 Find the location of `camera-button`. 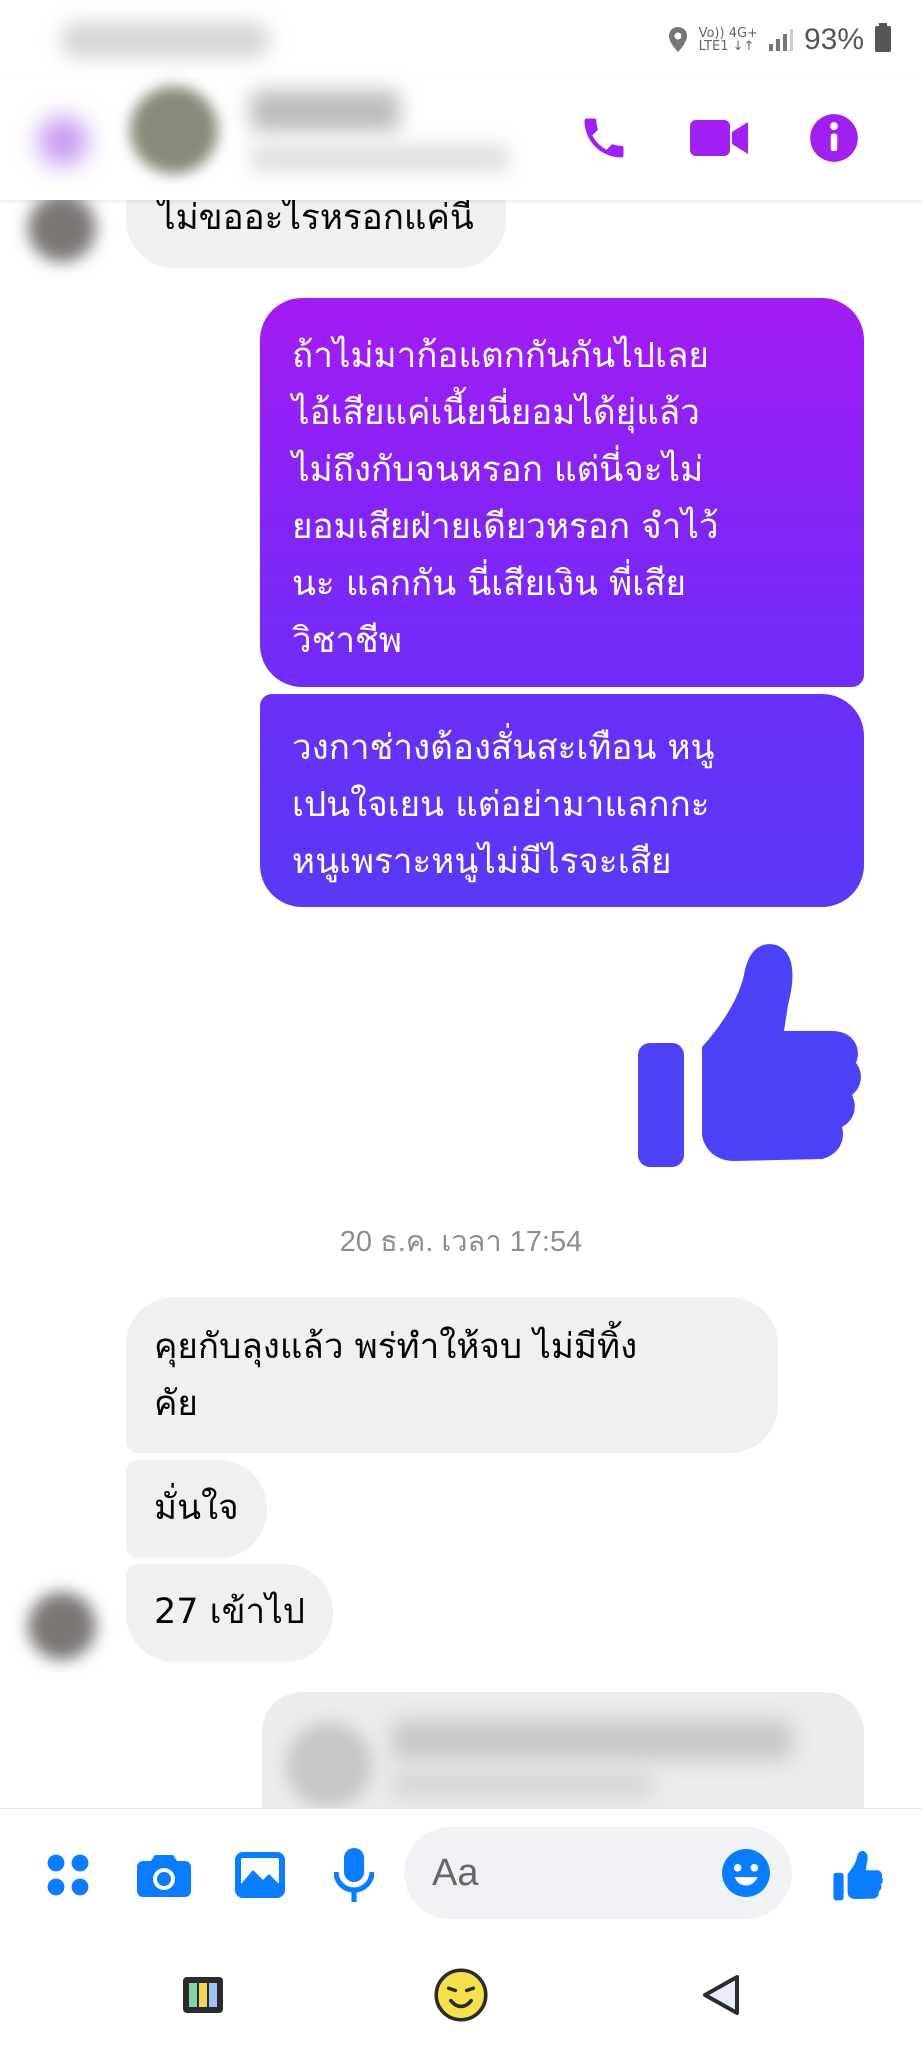

camera-button is located at coordinates (164, 1875).